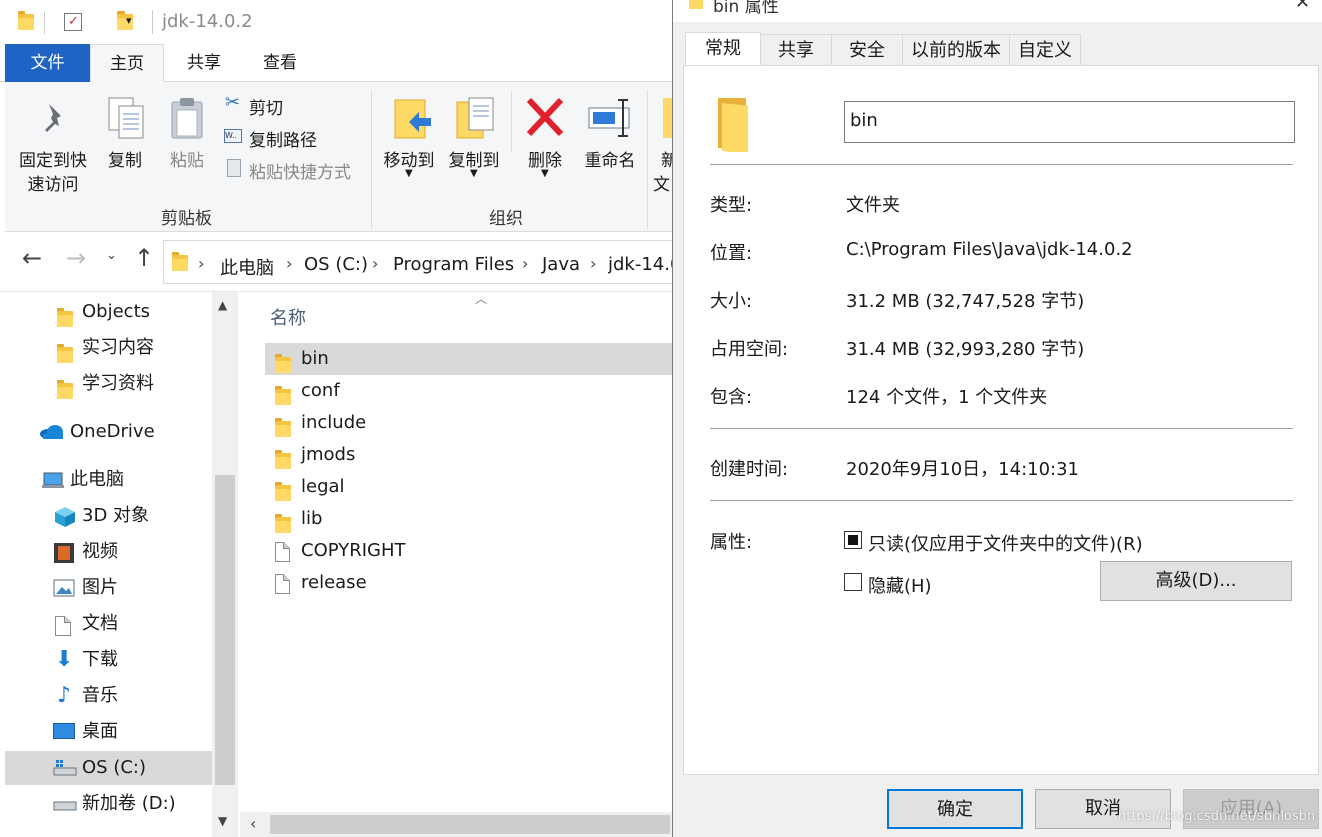 The image size is (1322, 837). What do you see at coordinates (296, 105) in the screenshot?
I see `cut-button: ✂ 剪切` at bounding box center [296, 105].